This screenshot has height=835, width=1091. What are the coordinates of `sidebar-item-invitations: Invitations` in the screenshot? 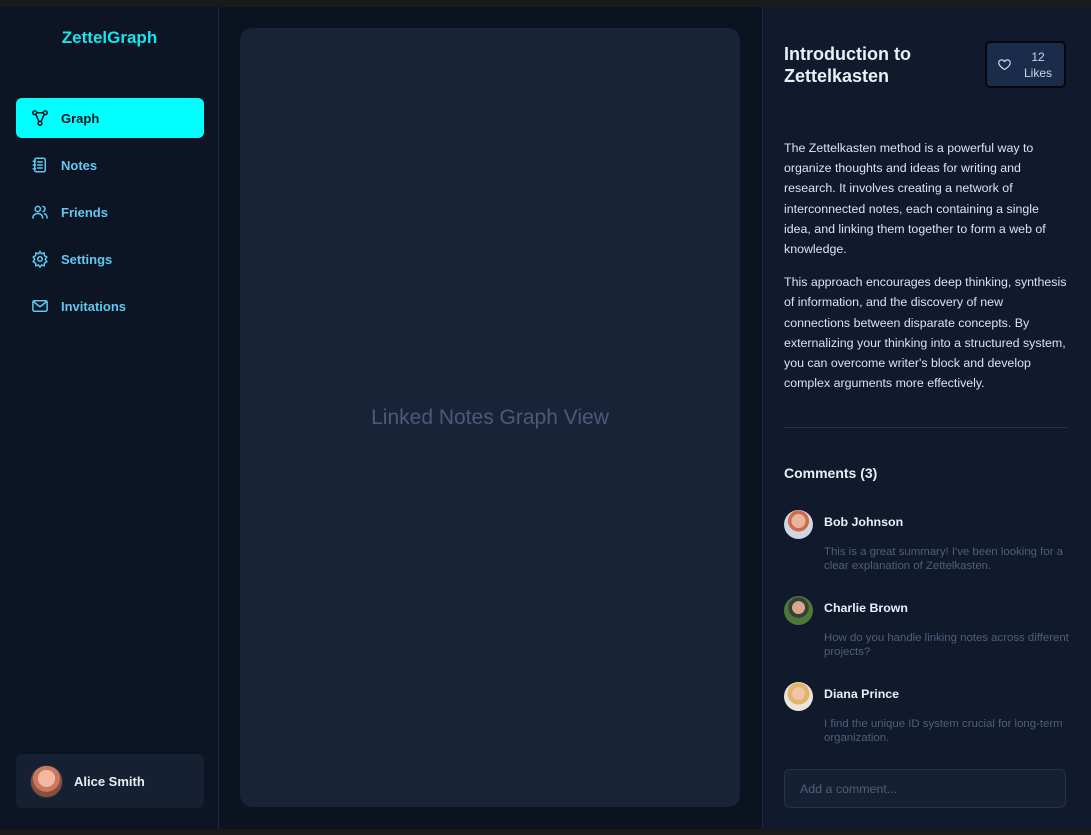 It's located at (110, 306).